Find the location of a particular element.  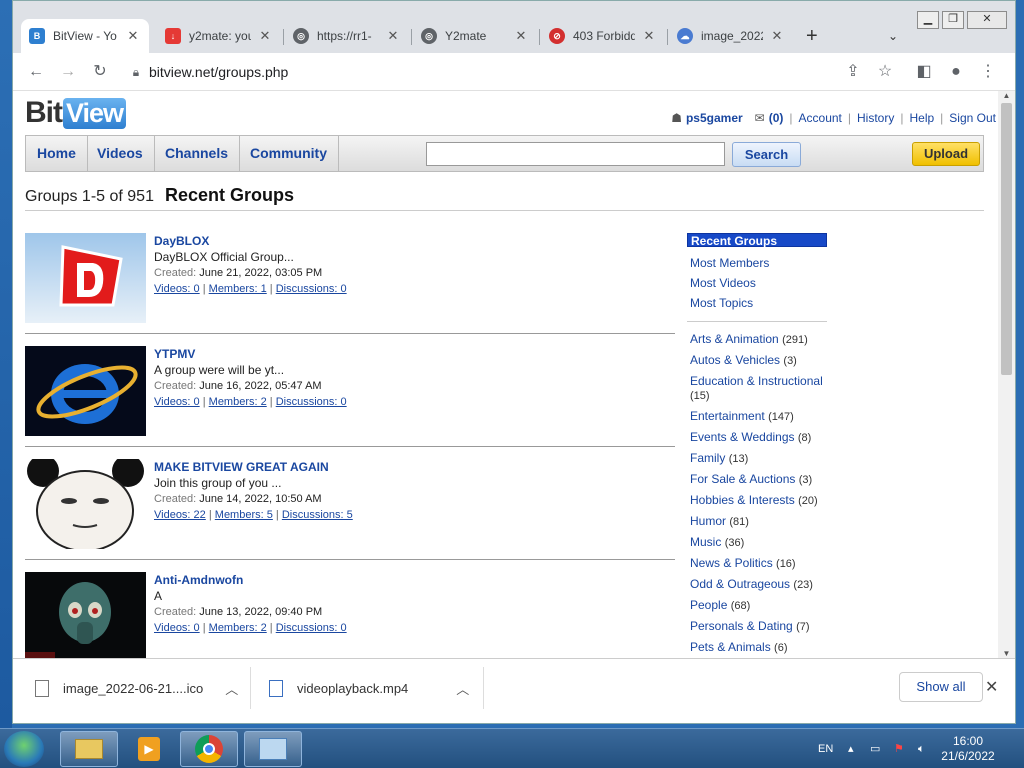

tab-y2mate-you: ↓ y2mate: you ✕ is located at coordinates (219, 36).